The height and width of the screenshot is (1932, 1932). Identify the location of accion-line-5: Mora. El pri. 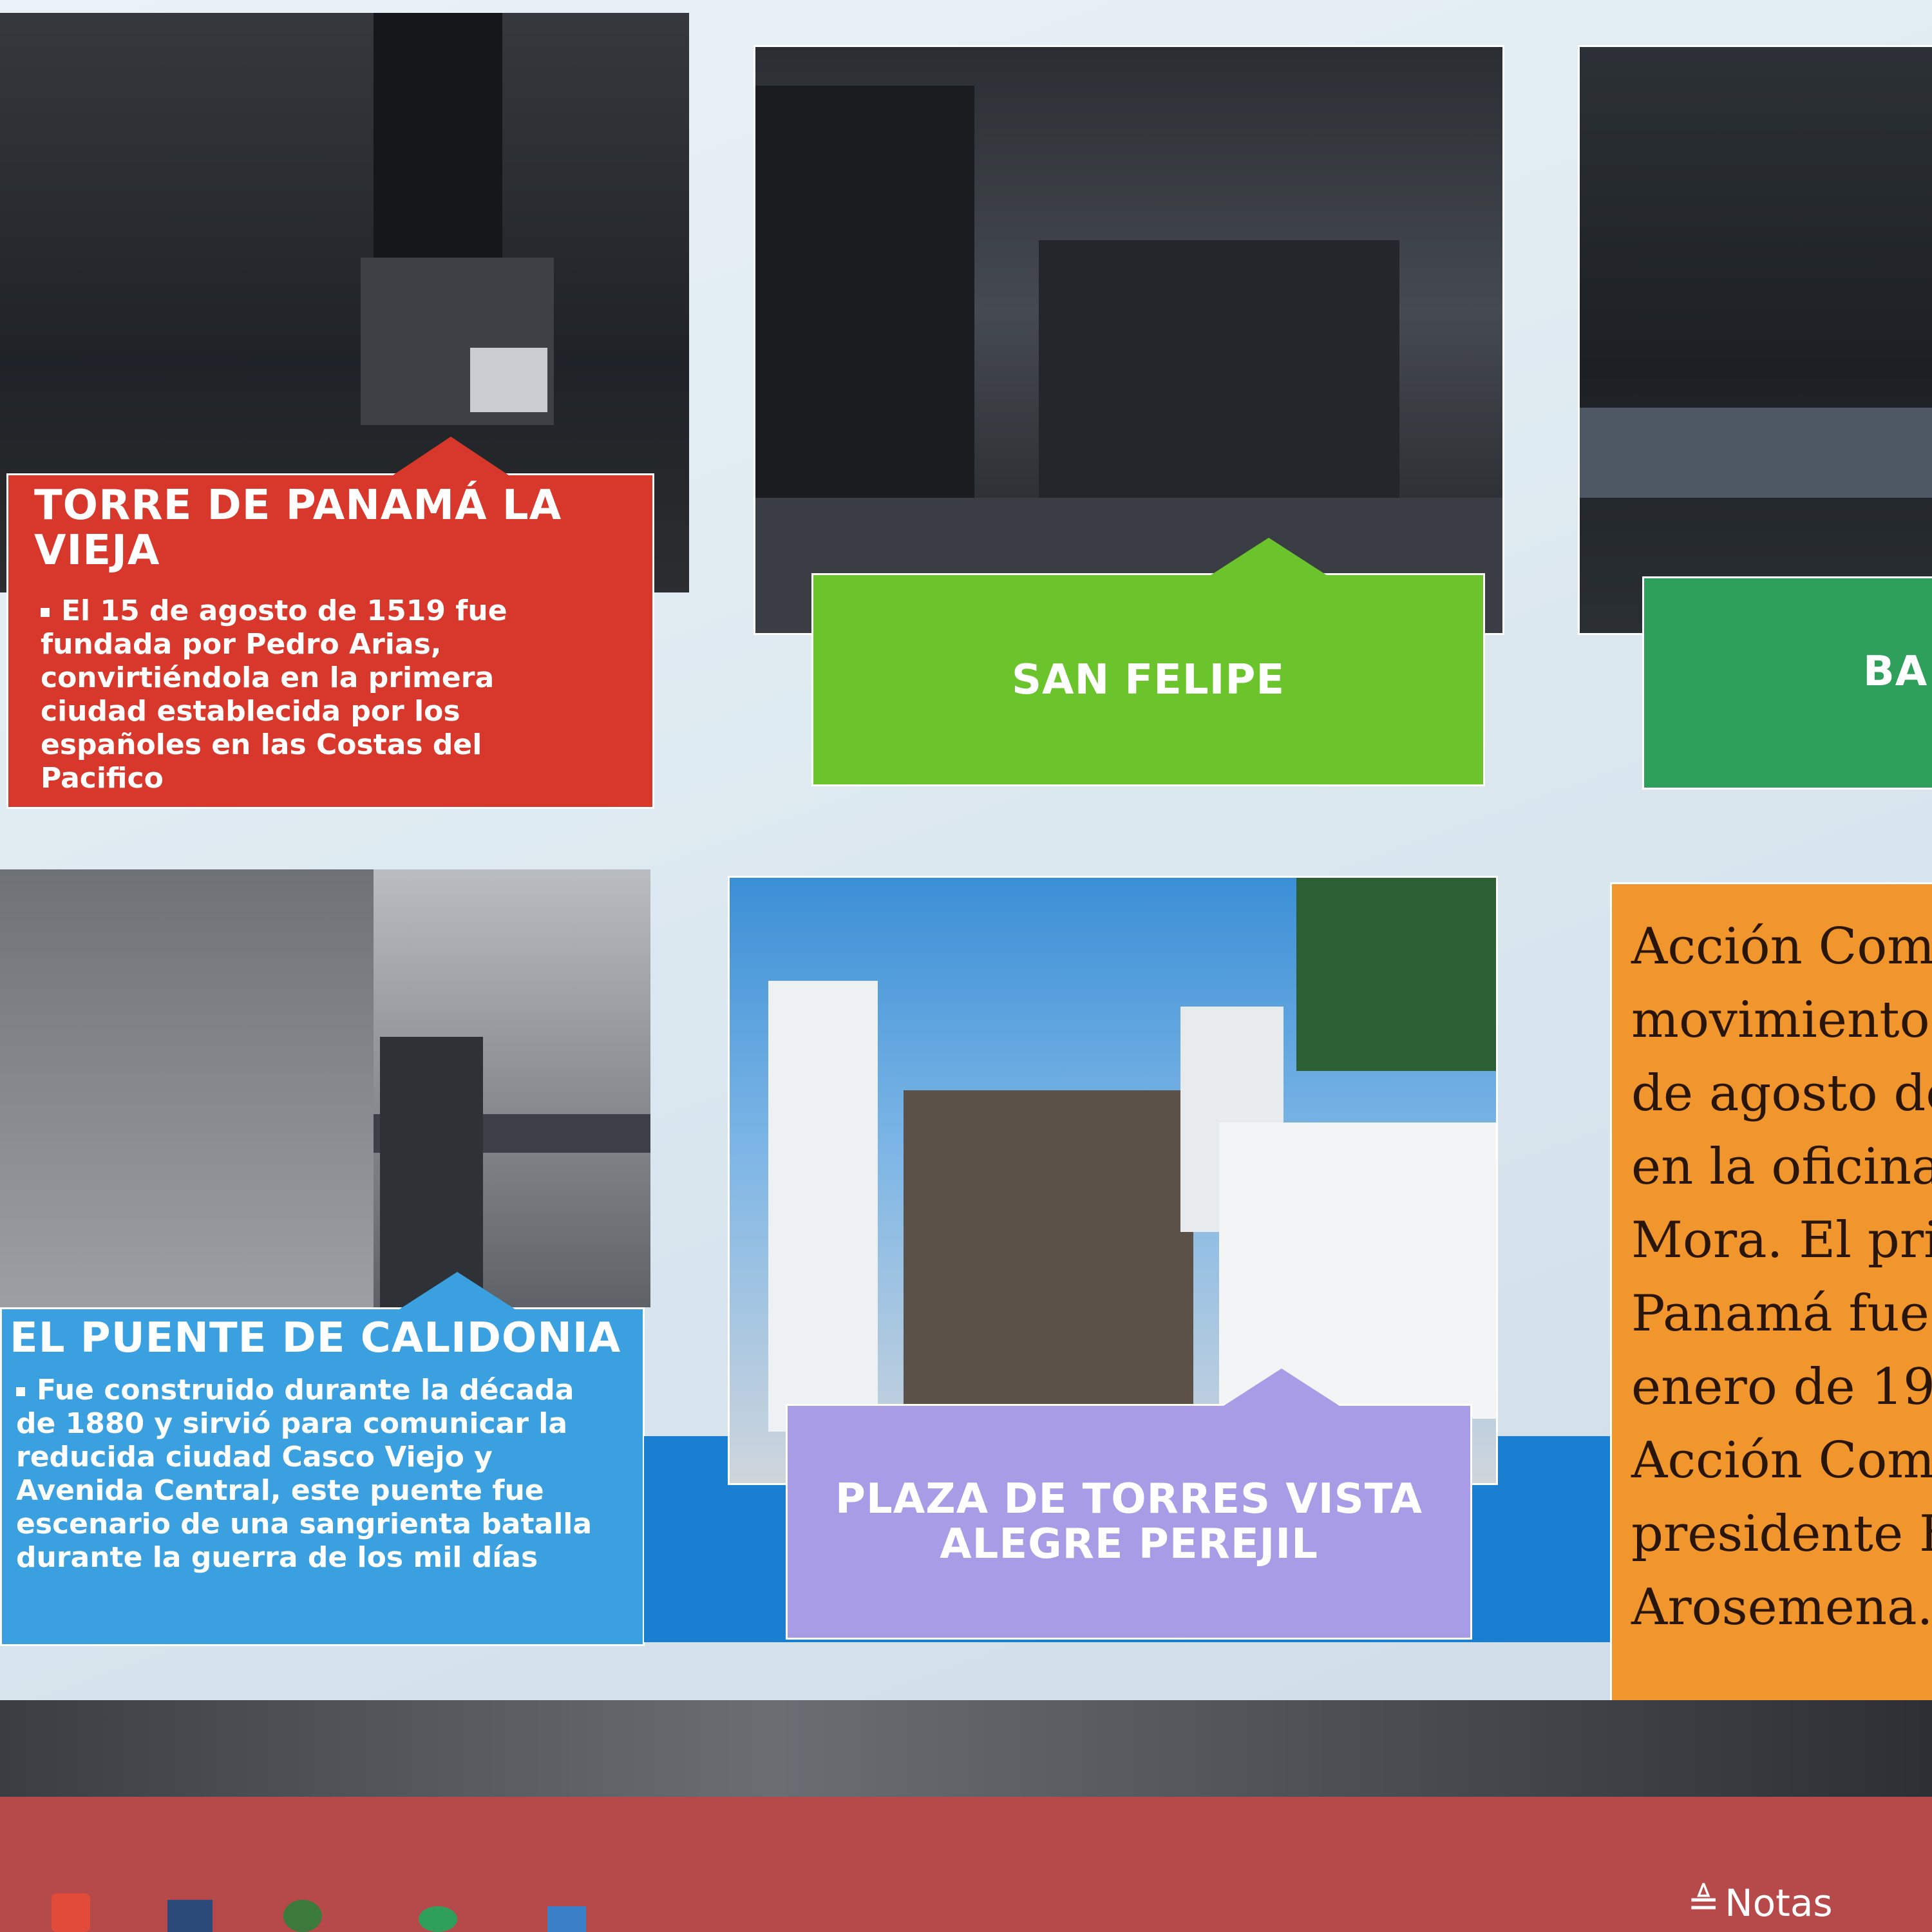
(1781, 1240).